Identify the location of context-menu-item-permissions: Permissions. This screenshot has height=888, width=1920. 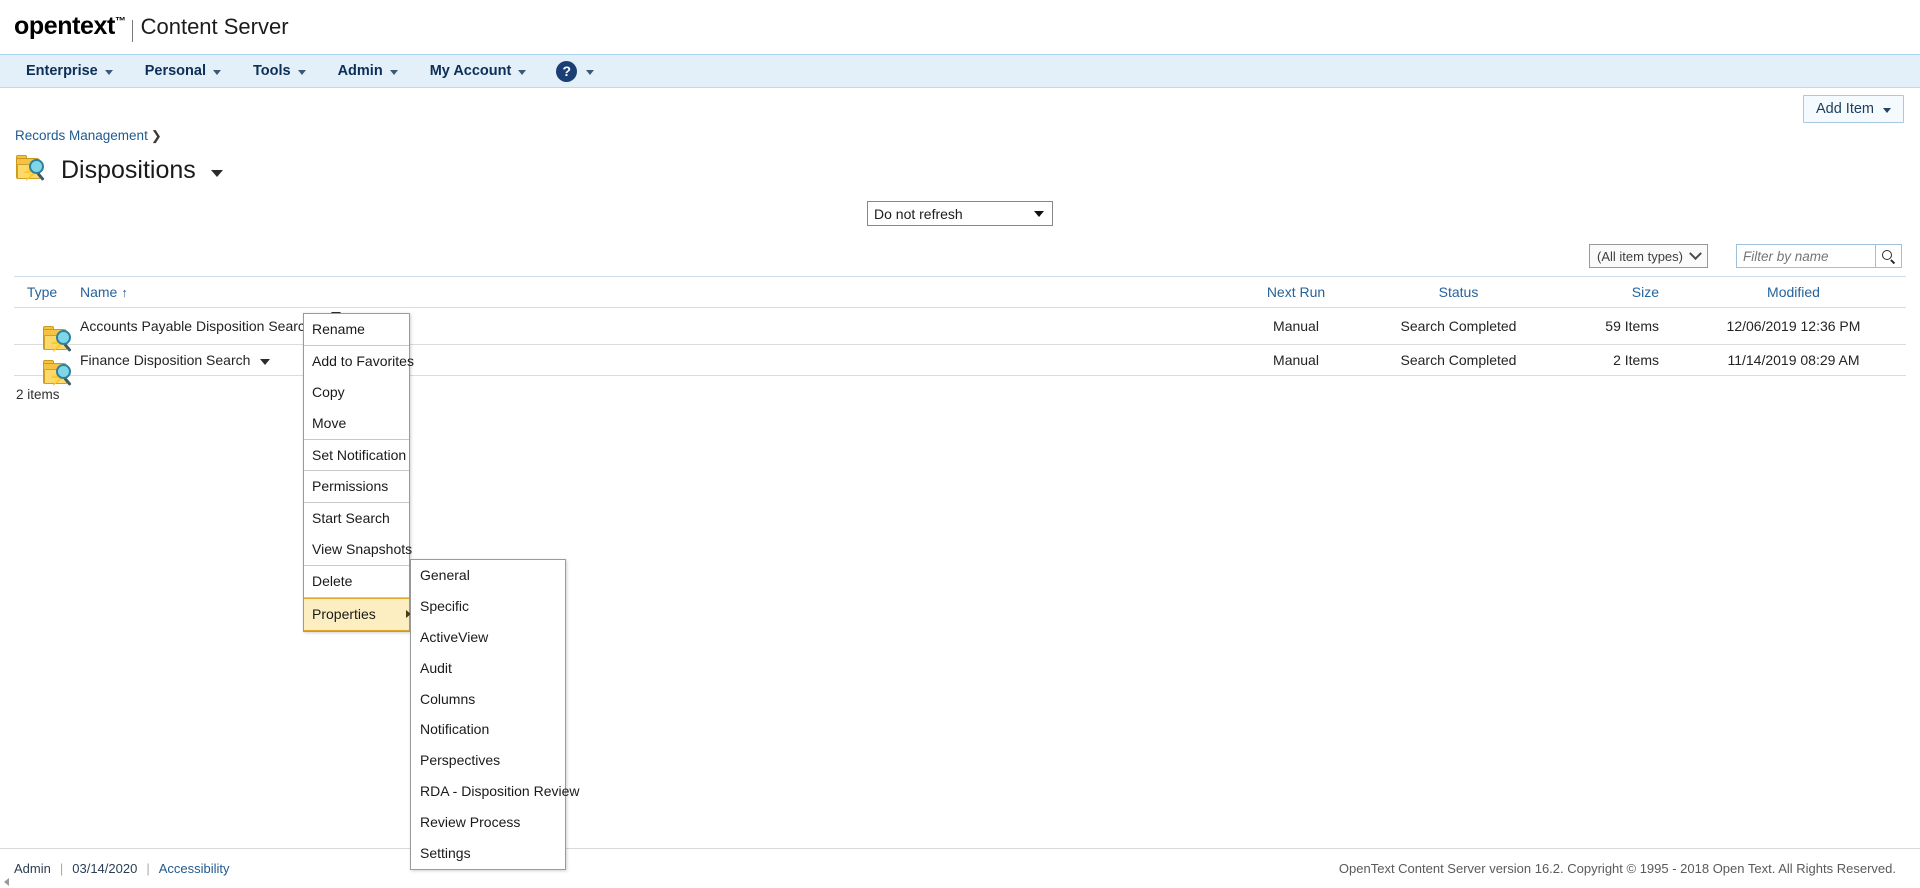
(356, 487).